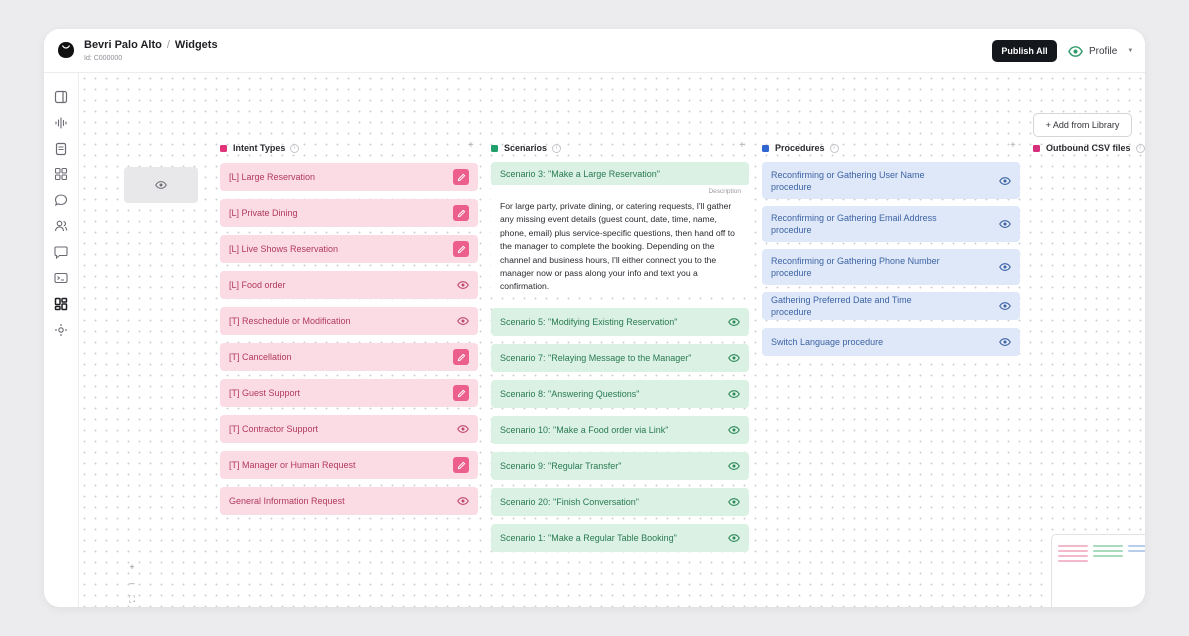 This screenshot has height=636, width=1189. I want to click on zoom-out-button: –, so click(132, 583).